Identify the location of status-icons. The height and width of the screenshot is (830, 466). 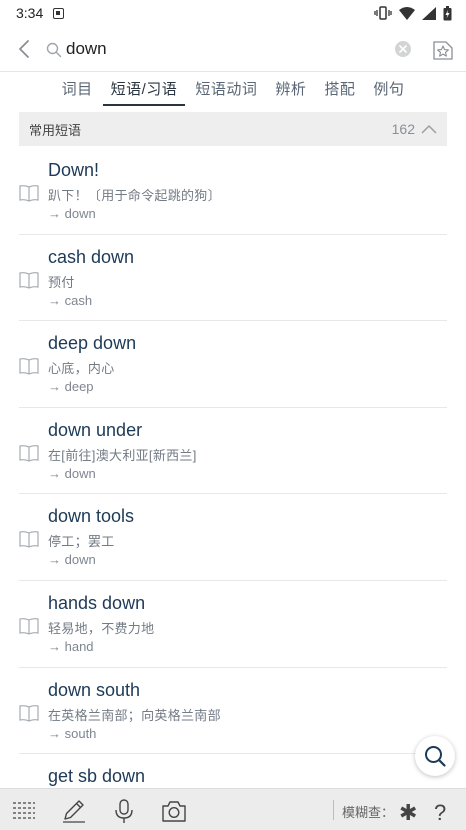
(413, 13).